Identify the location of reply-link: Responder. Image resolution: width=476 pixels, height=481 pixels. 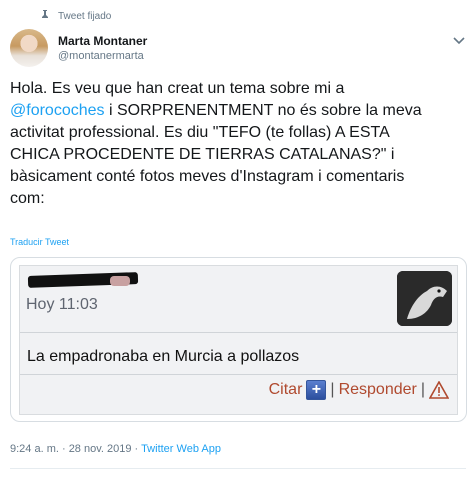
(377, 389).